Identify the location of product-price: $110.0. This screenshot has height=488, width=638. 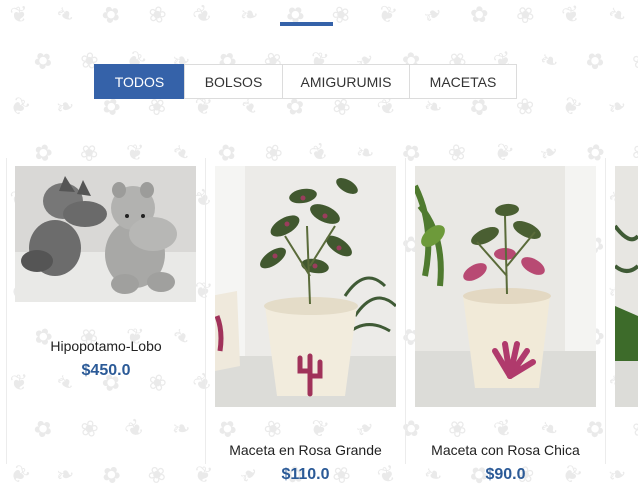
(305, 474).